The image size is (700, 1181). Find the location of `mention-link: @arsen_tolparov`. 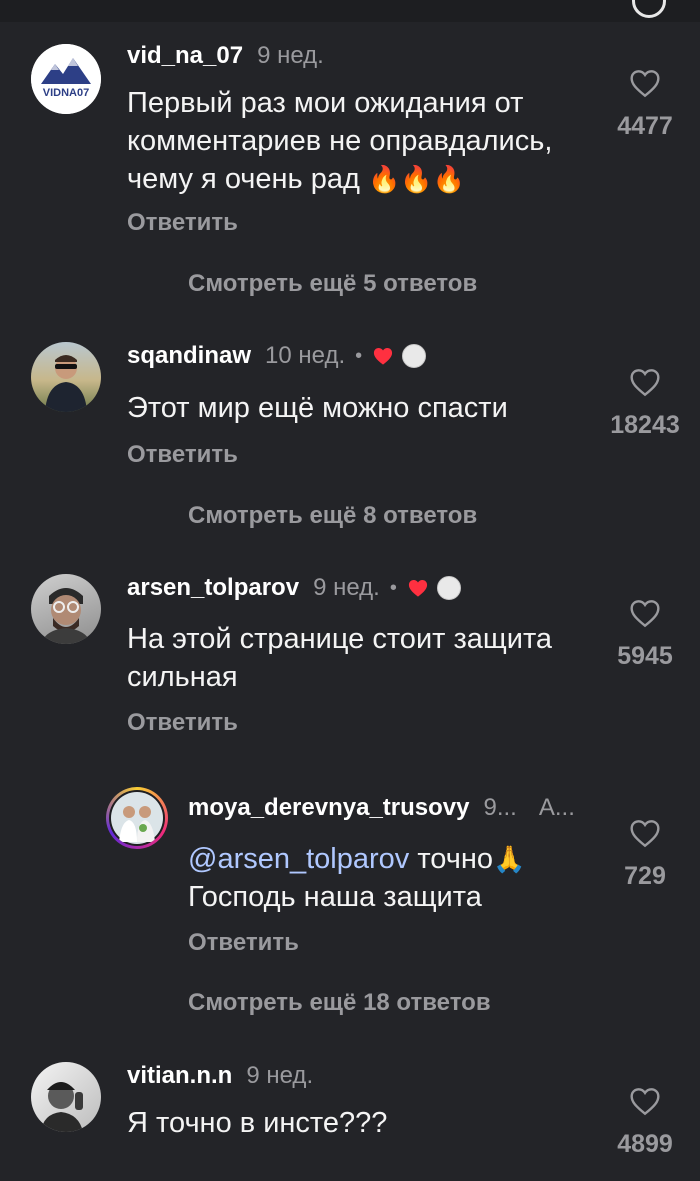

mention-link: @arsen_tolparov is located at coordinates (298, 859).